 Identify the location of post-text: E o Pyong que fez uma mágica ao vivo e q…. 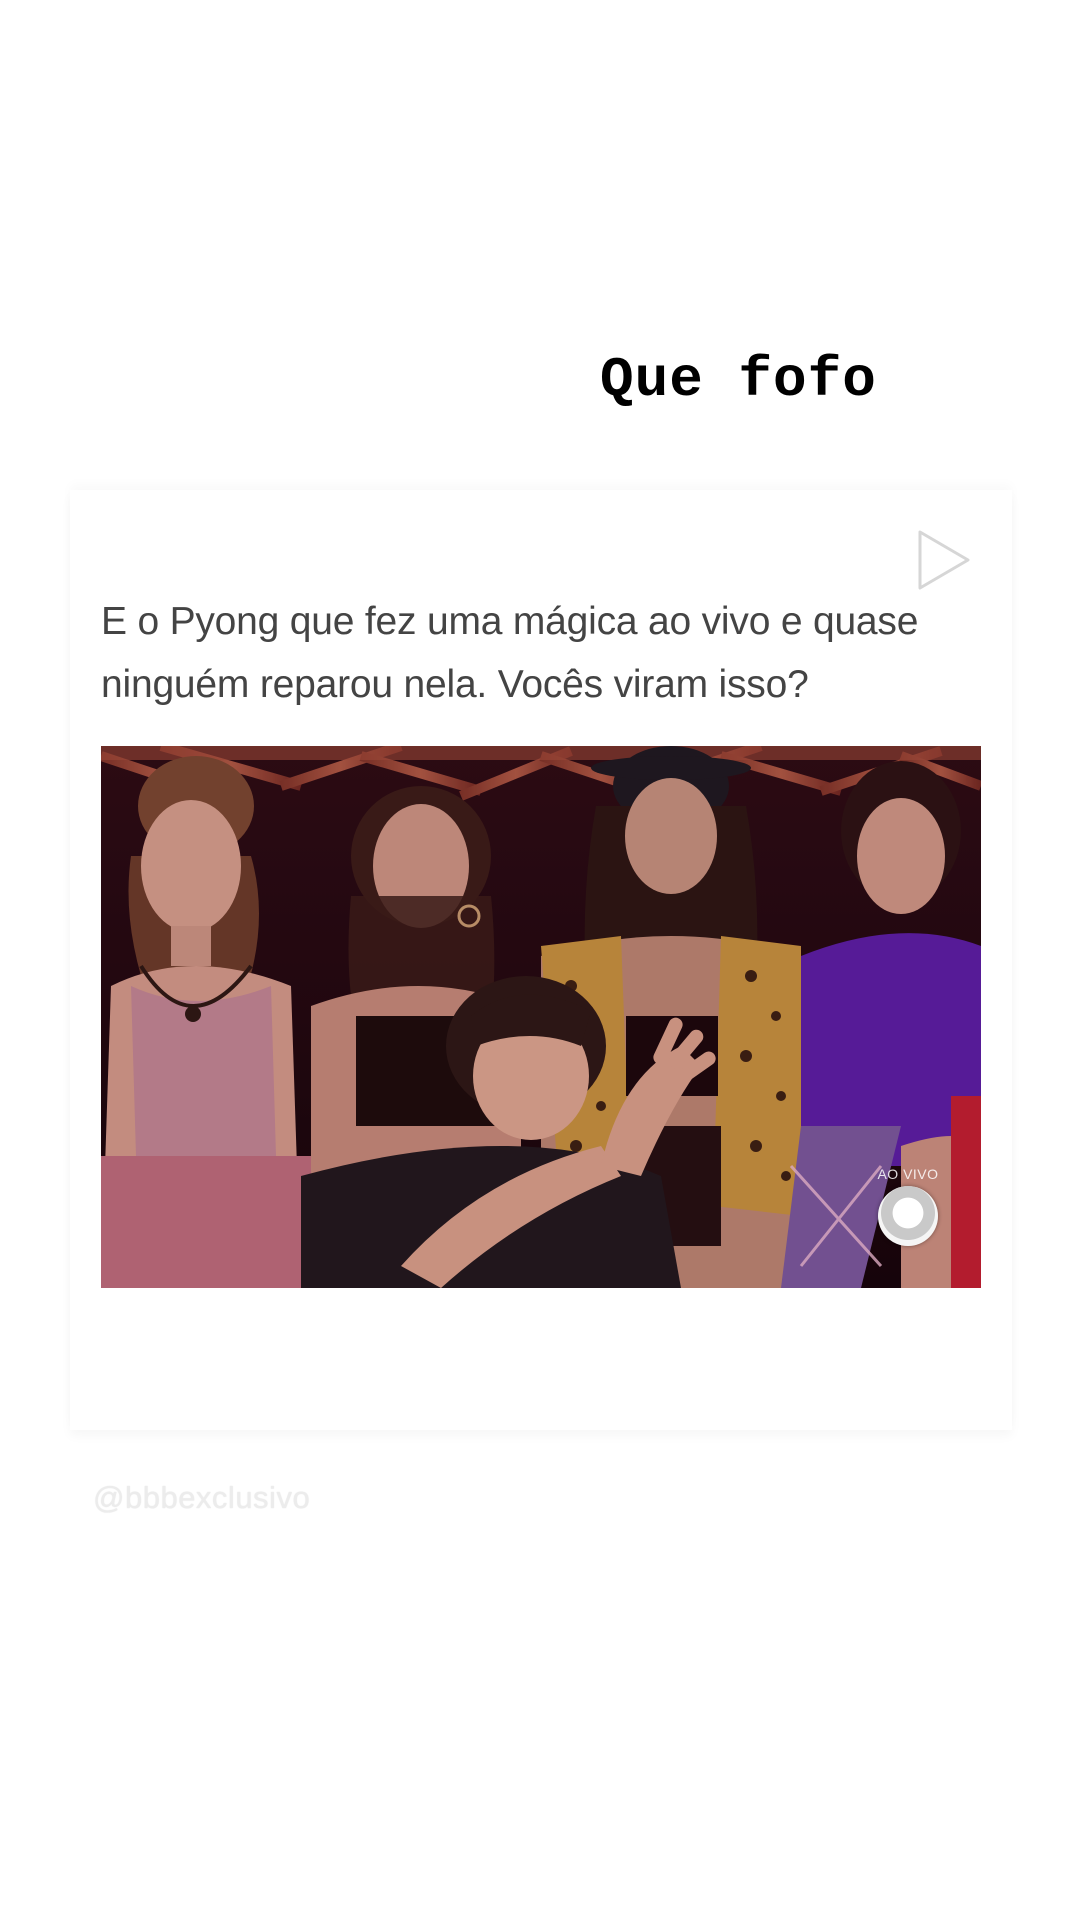
(510, 653).